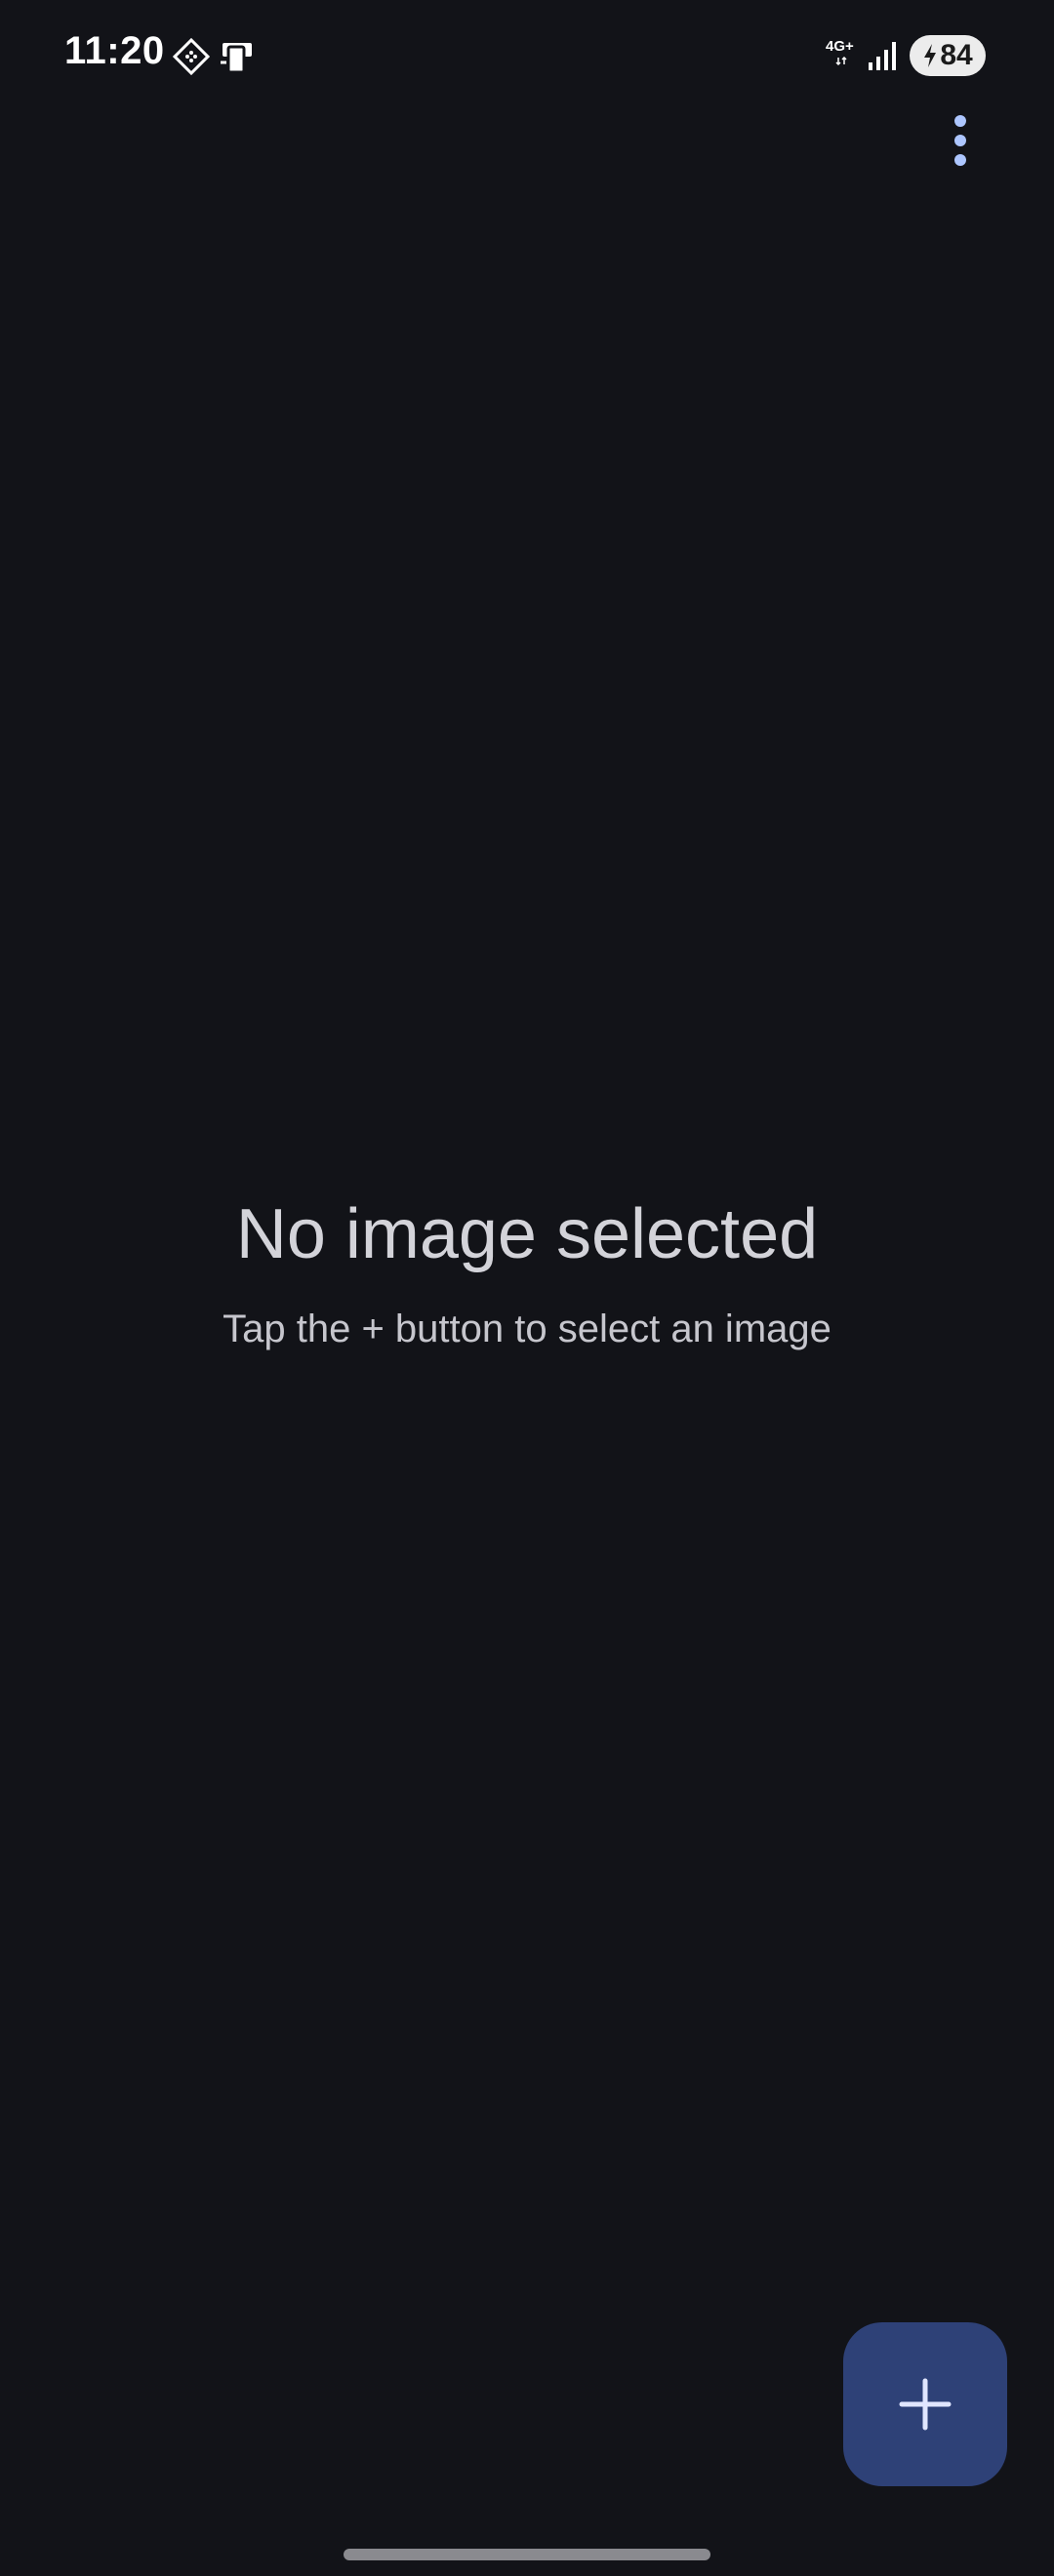 This screenshot has width=1054, height=2576. I want to click on signal-strength-icon, so click(882, 56).